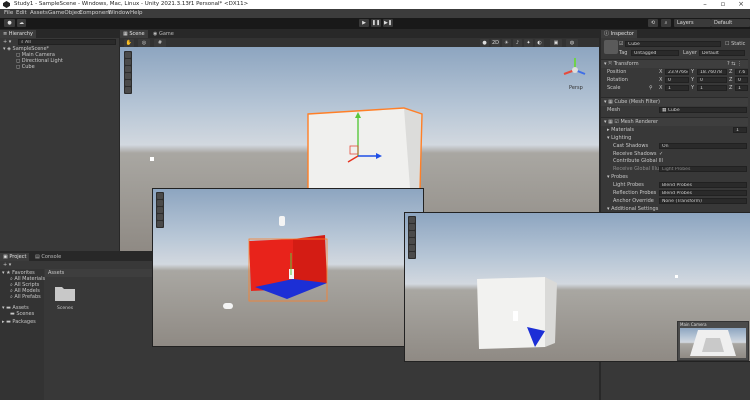 This screenshot has width=750, height=400. Describe the element at coordinates (9, 23) in the screenshot. I see `account-icon: ●` at that location.